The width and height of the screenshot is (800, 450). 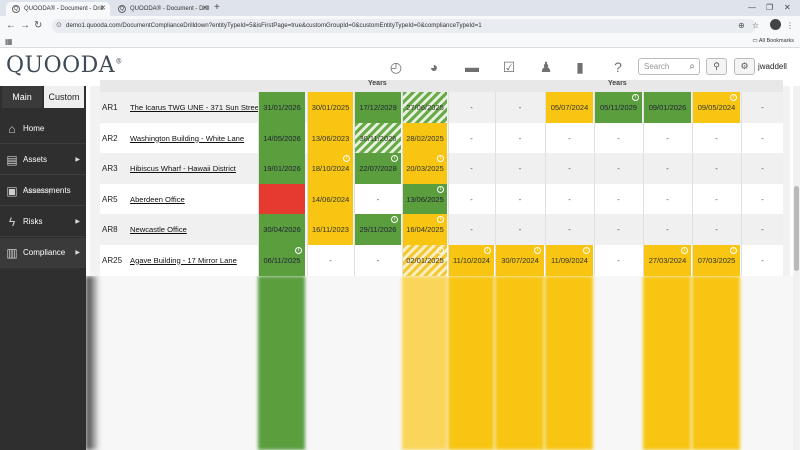 What do you see at coordinates (330, 199) in the screenshot?
I see `compliance-cell: 14/06/2024` at bounding box center [330, 199].